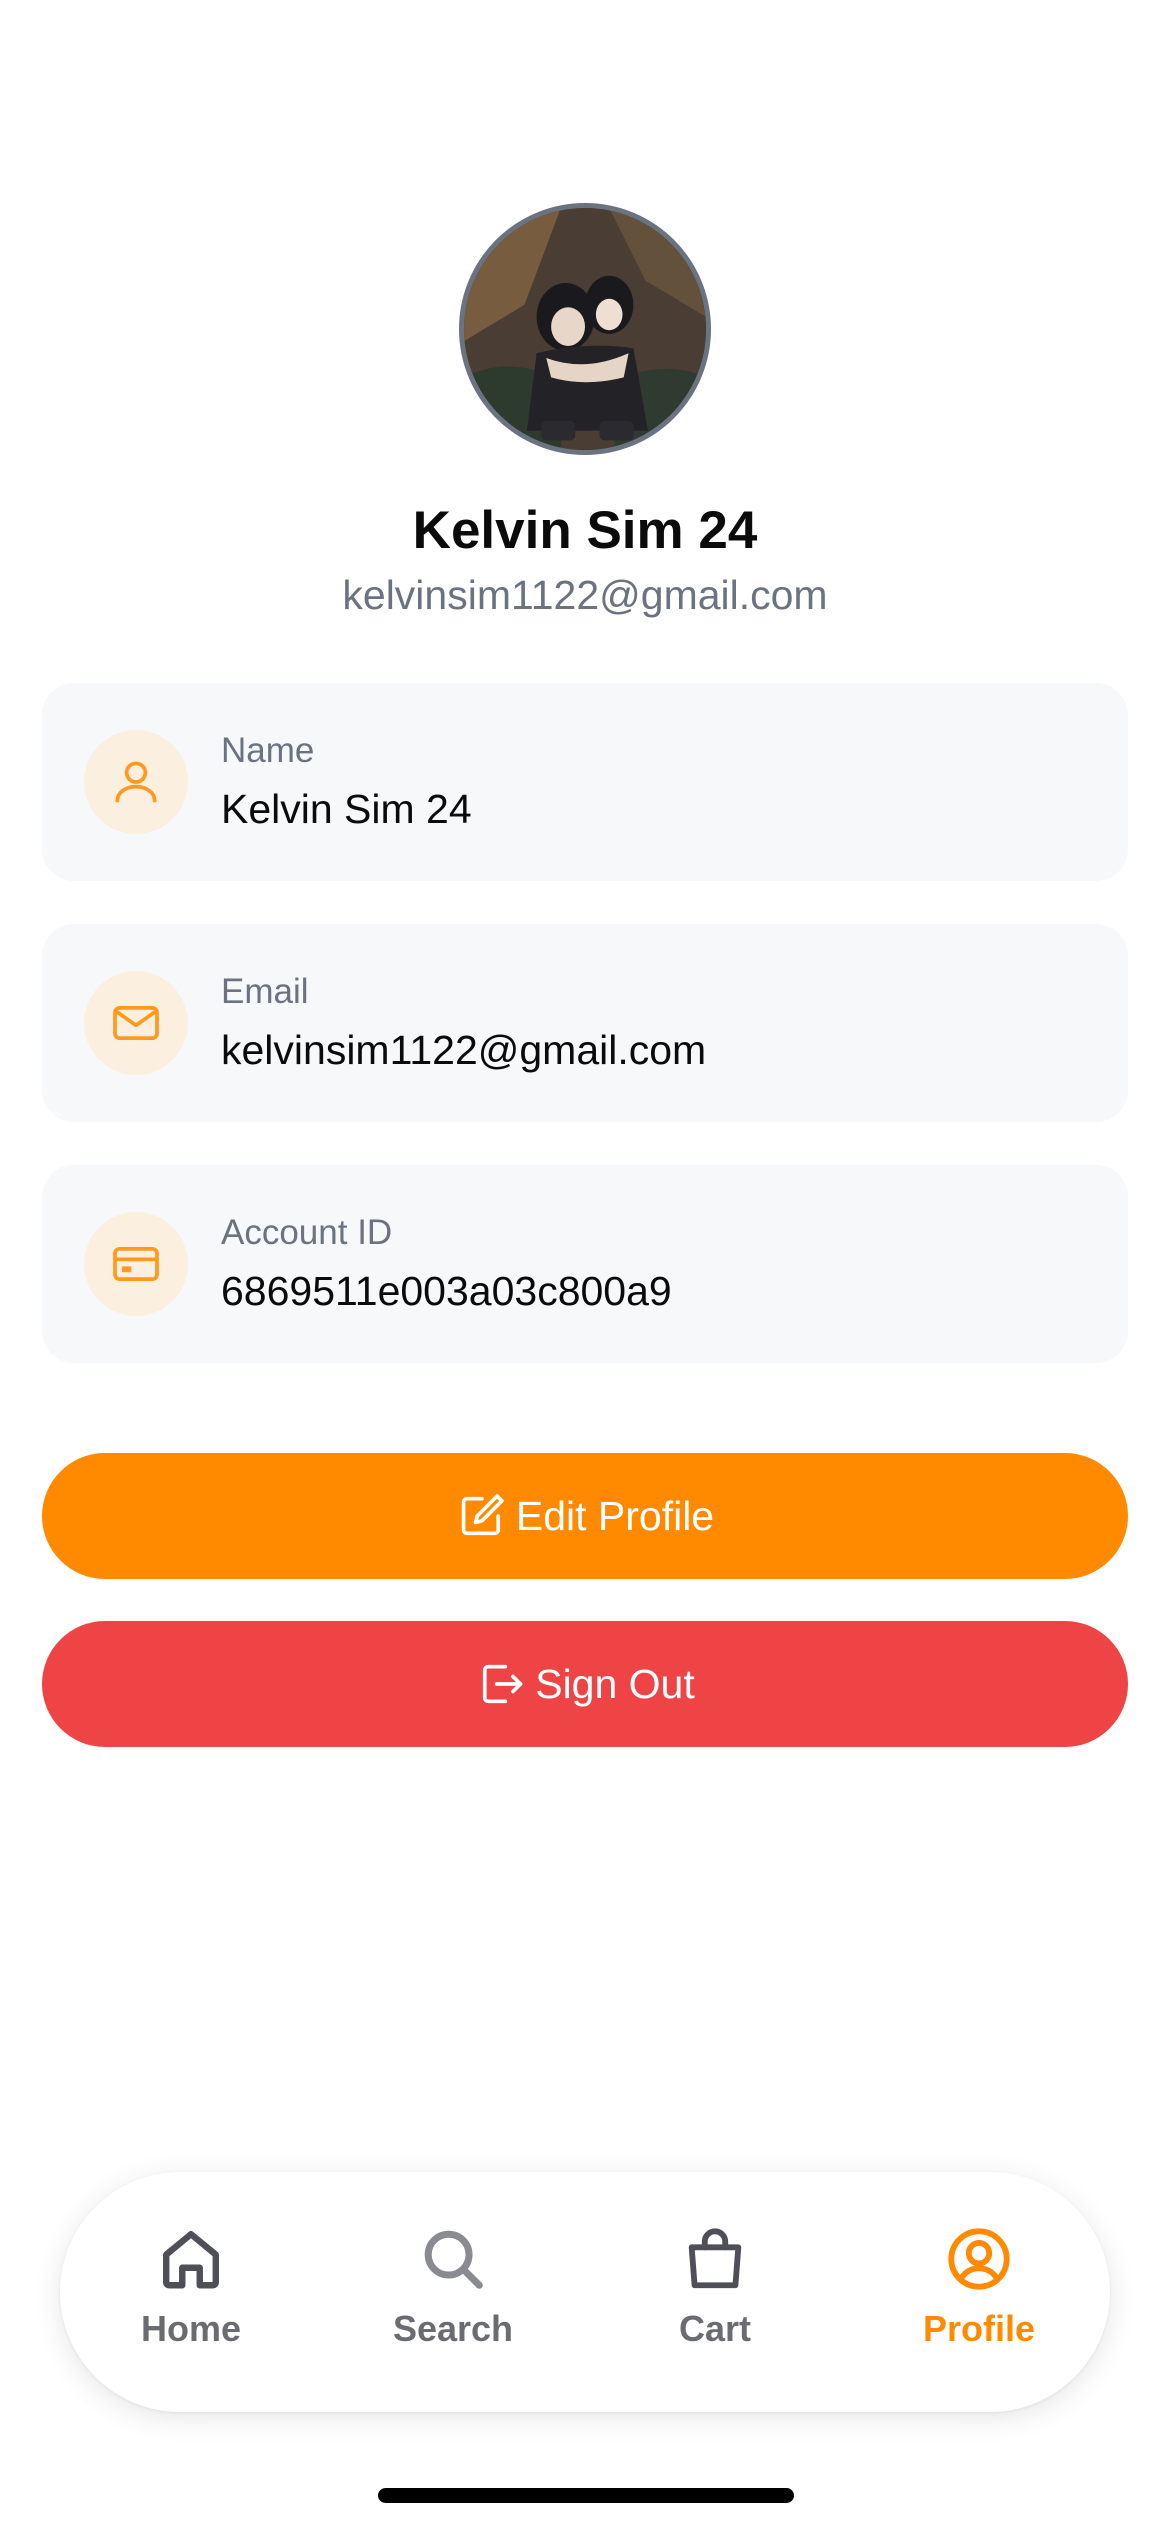 Image resolution: width=1170 pixels, height=2532 pixels. Describe the element at coordinates (585, 595) in the screenshot. I see `profile-email: kelvinsim1122@gmail.com` at that location.